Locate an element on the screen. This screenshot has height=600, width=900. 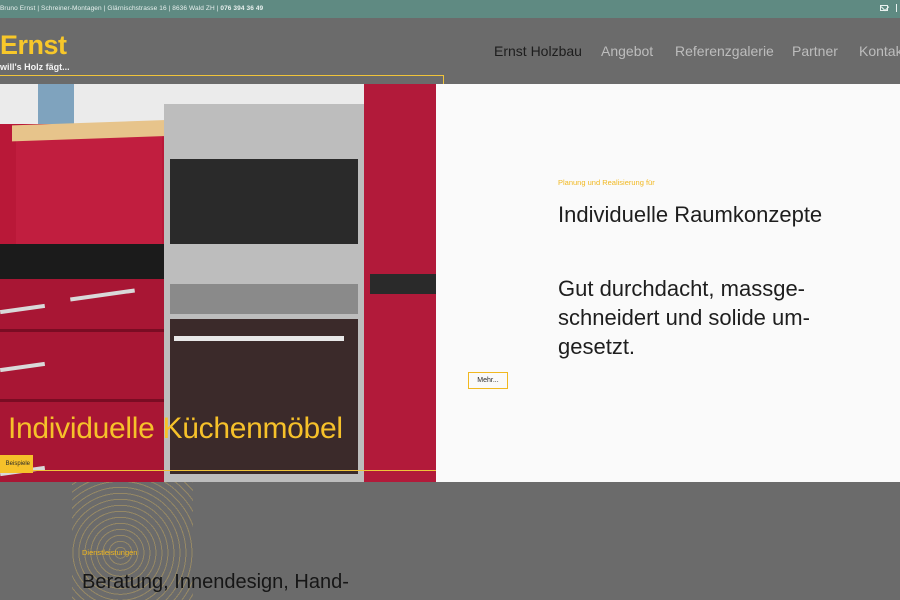
hero-headline: Individuelle Raumkonzepte is located at coordinates (690, 214).